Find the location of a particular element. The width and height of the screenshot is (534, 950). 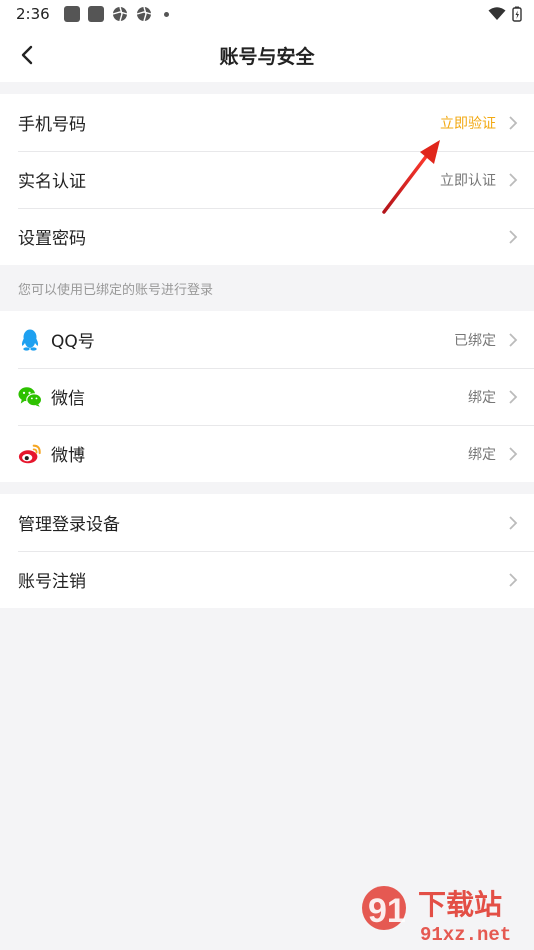

row-label: 账号注销 is located at coordinates (52, 582).